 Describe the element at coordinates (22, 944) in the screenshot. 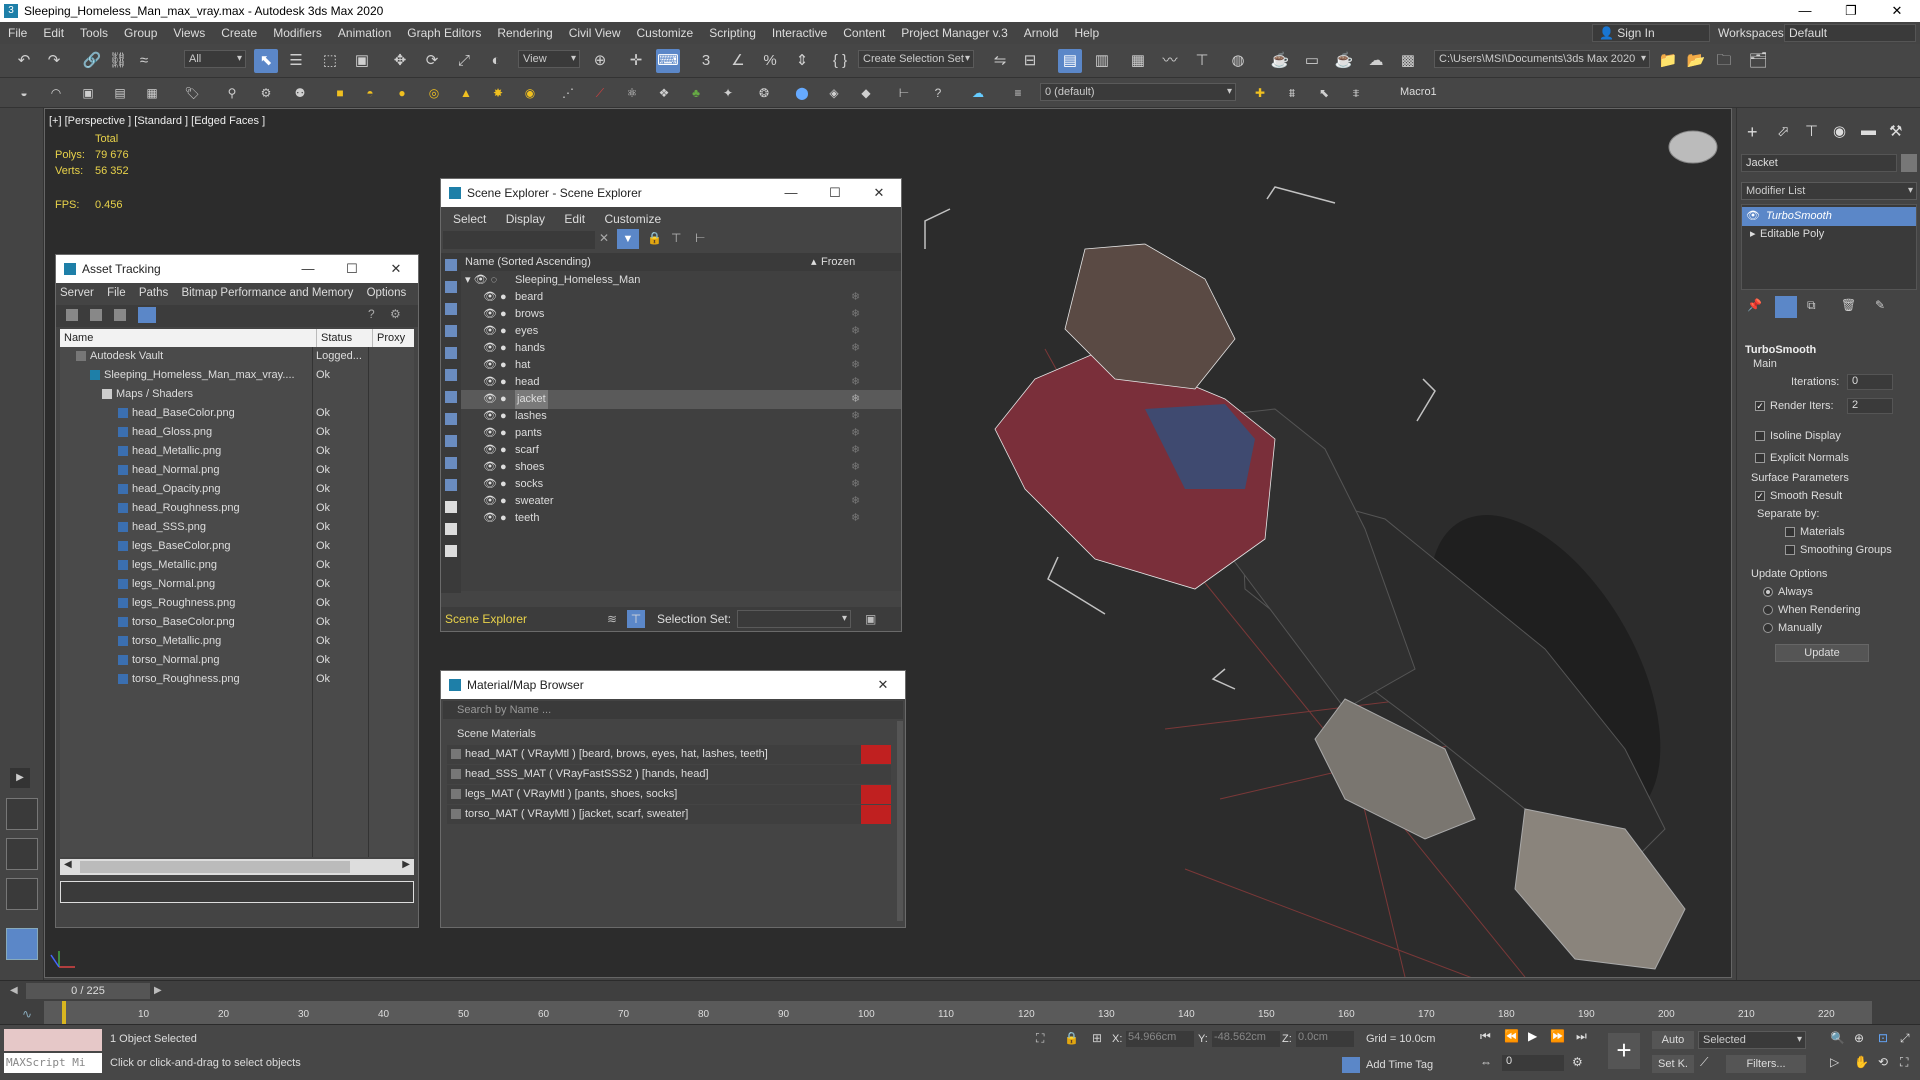

I see `layout-single-icon` at that location.